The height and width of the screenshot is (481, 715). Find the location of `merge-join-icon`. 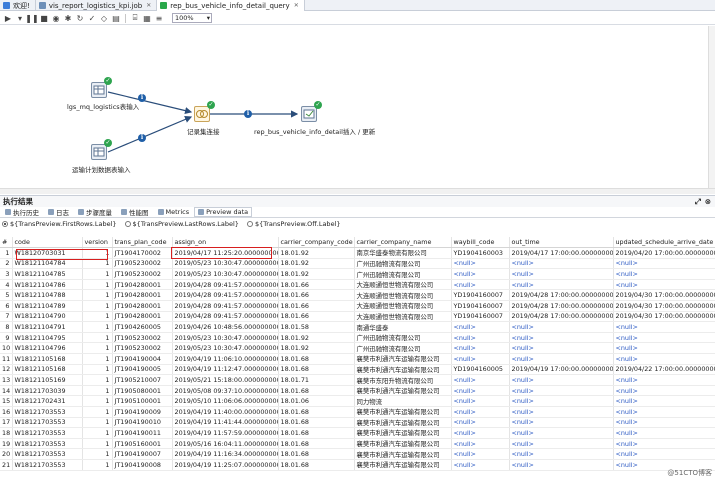

merge-join-icon is located at coordinates (202, 114).